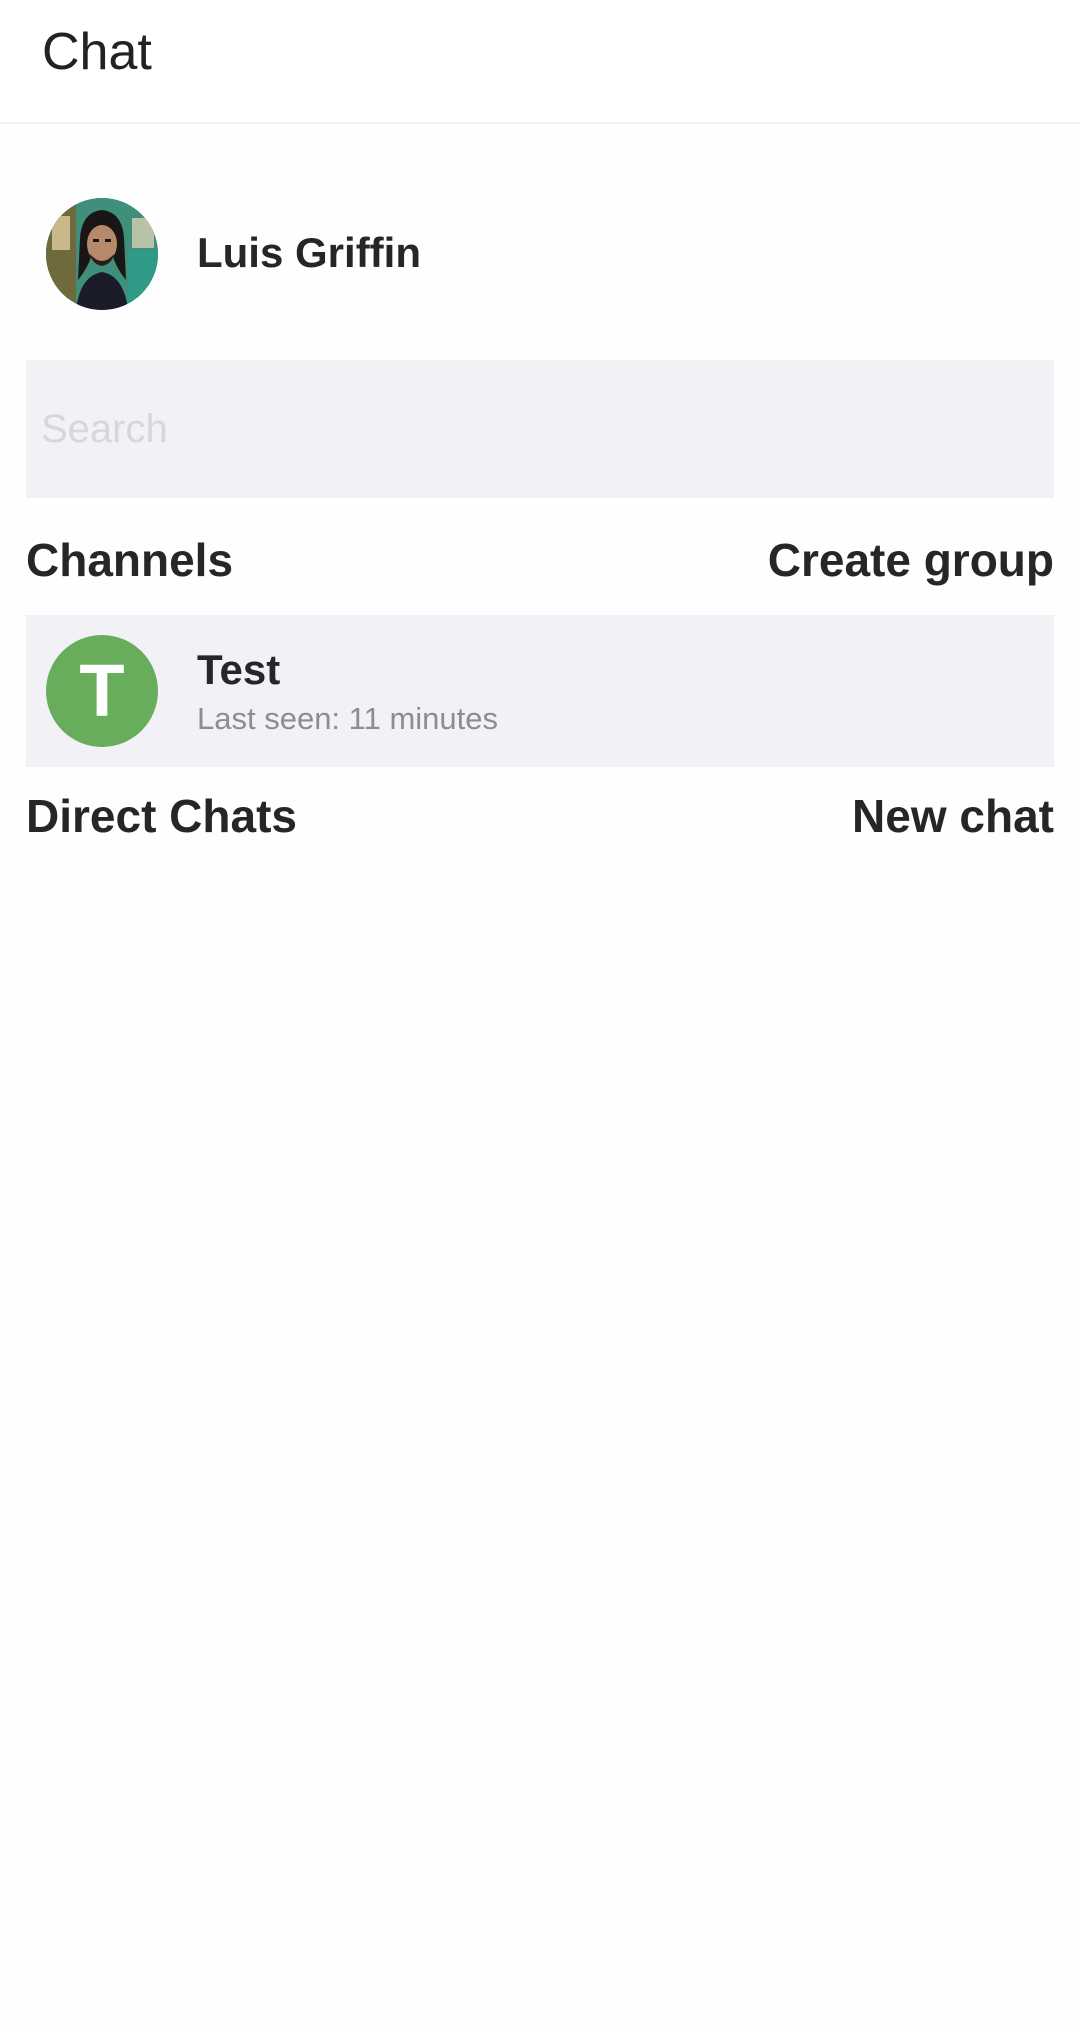 Image resolution: width=1080 pixels, height=2025 pixels. Describe the element at coordinates (540, 816) in the screenshot. I see `direct-chats-header: Direct Chats New chat` at that location.